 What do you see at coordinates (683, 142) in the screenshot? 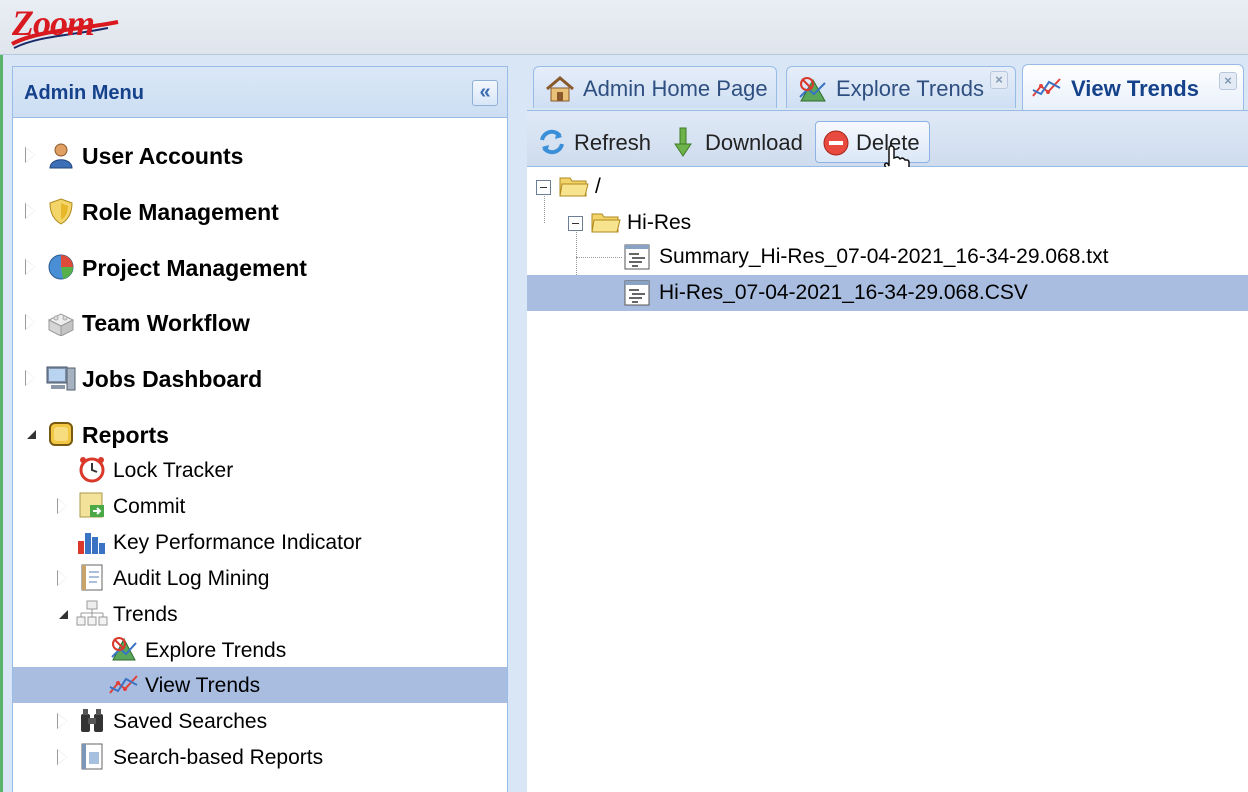
I see `download-arrow-icon` at bounding box center [683, 142].